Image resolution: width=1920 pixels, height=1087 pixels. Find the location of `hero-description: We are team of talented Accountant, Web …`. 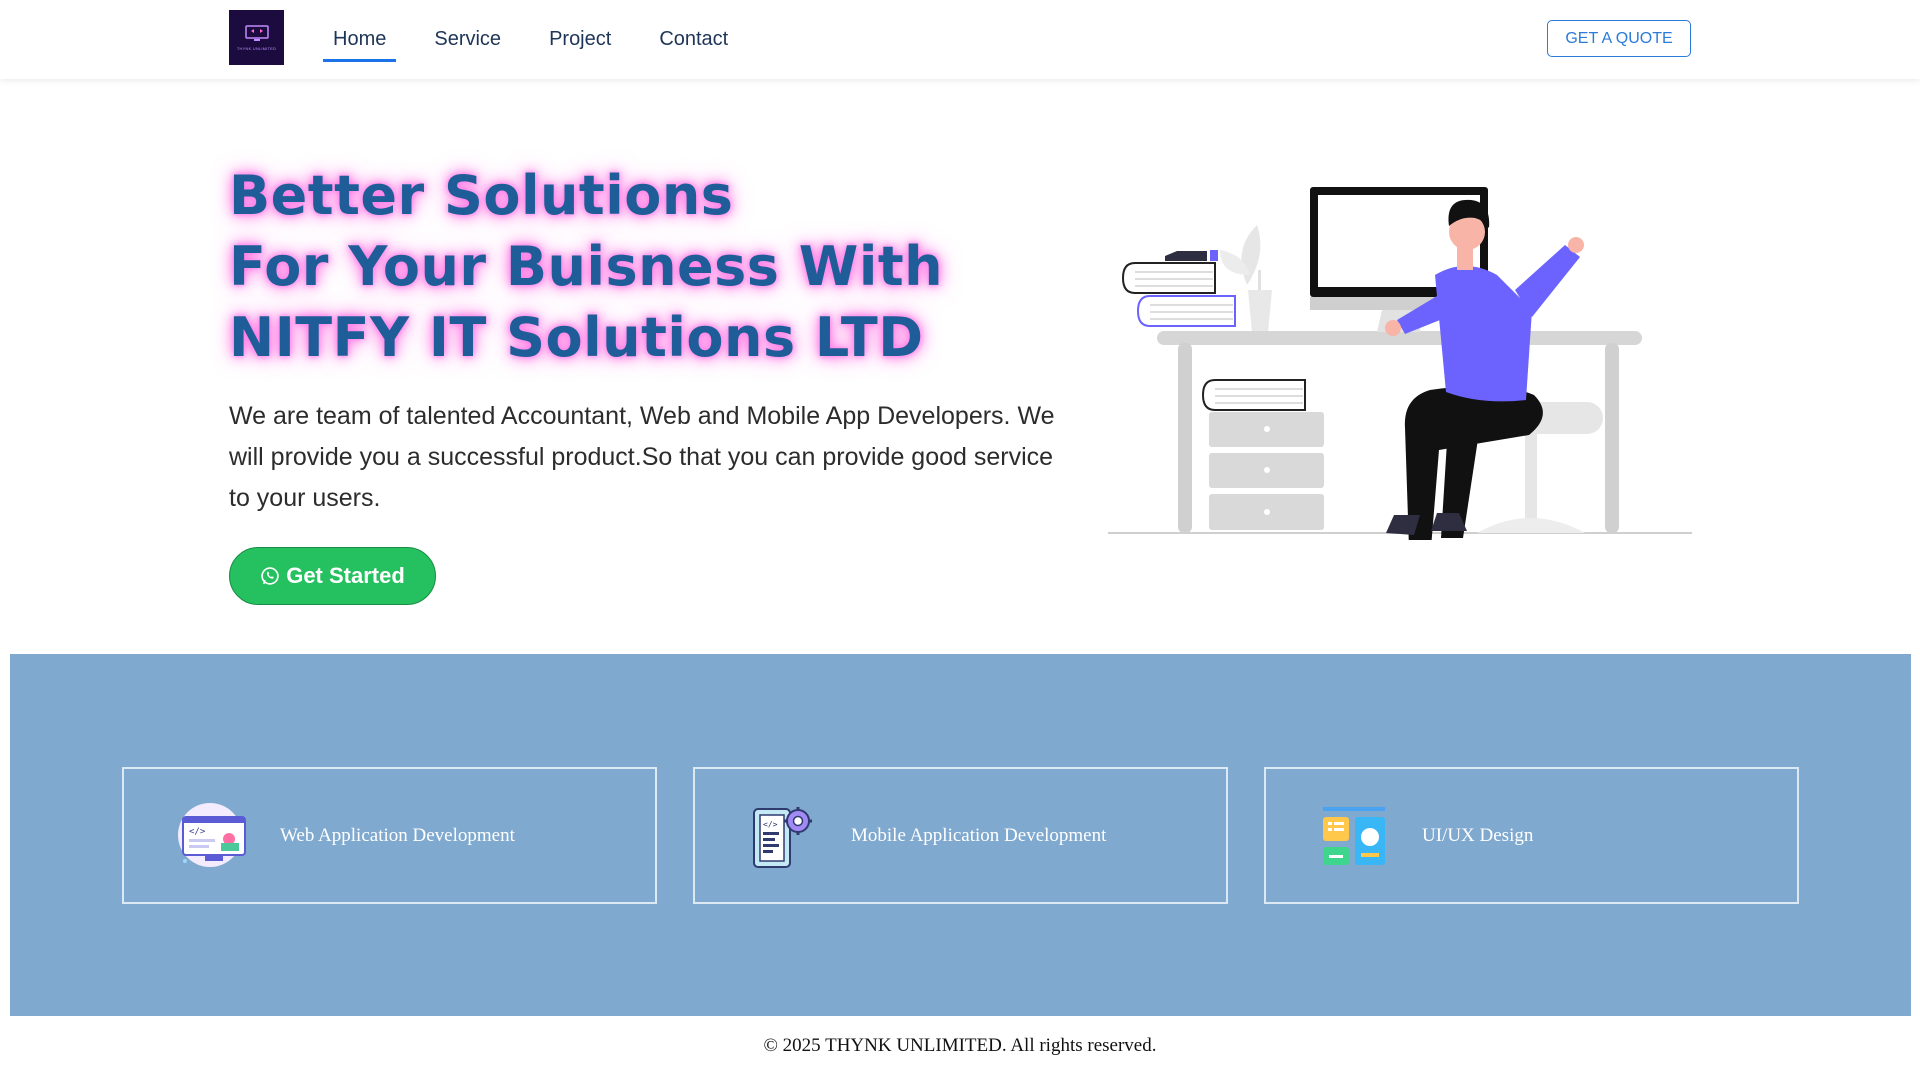

hero-description: We are team of talented Accountant, Web … is located at coordinates (642, 457).